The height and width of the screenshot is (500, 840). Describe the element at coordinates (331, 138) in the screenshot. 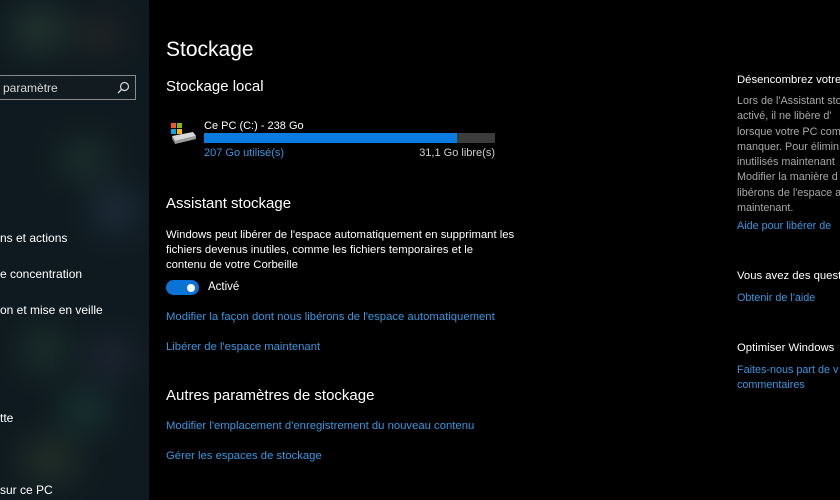

I see `drive-usage-fill` at that location.